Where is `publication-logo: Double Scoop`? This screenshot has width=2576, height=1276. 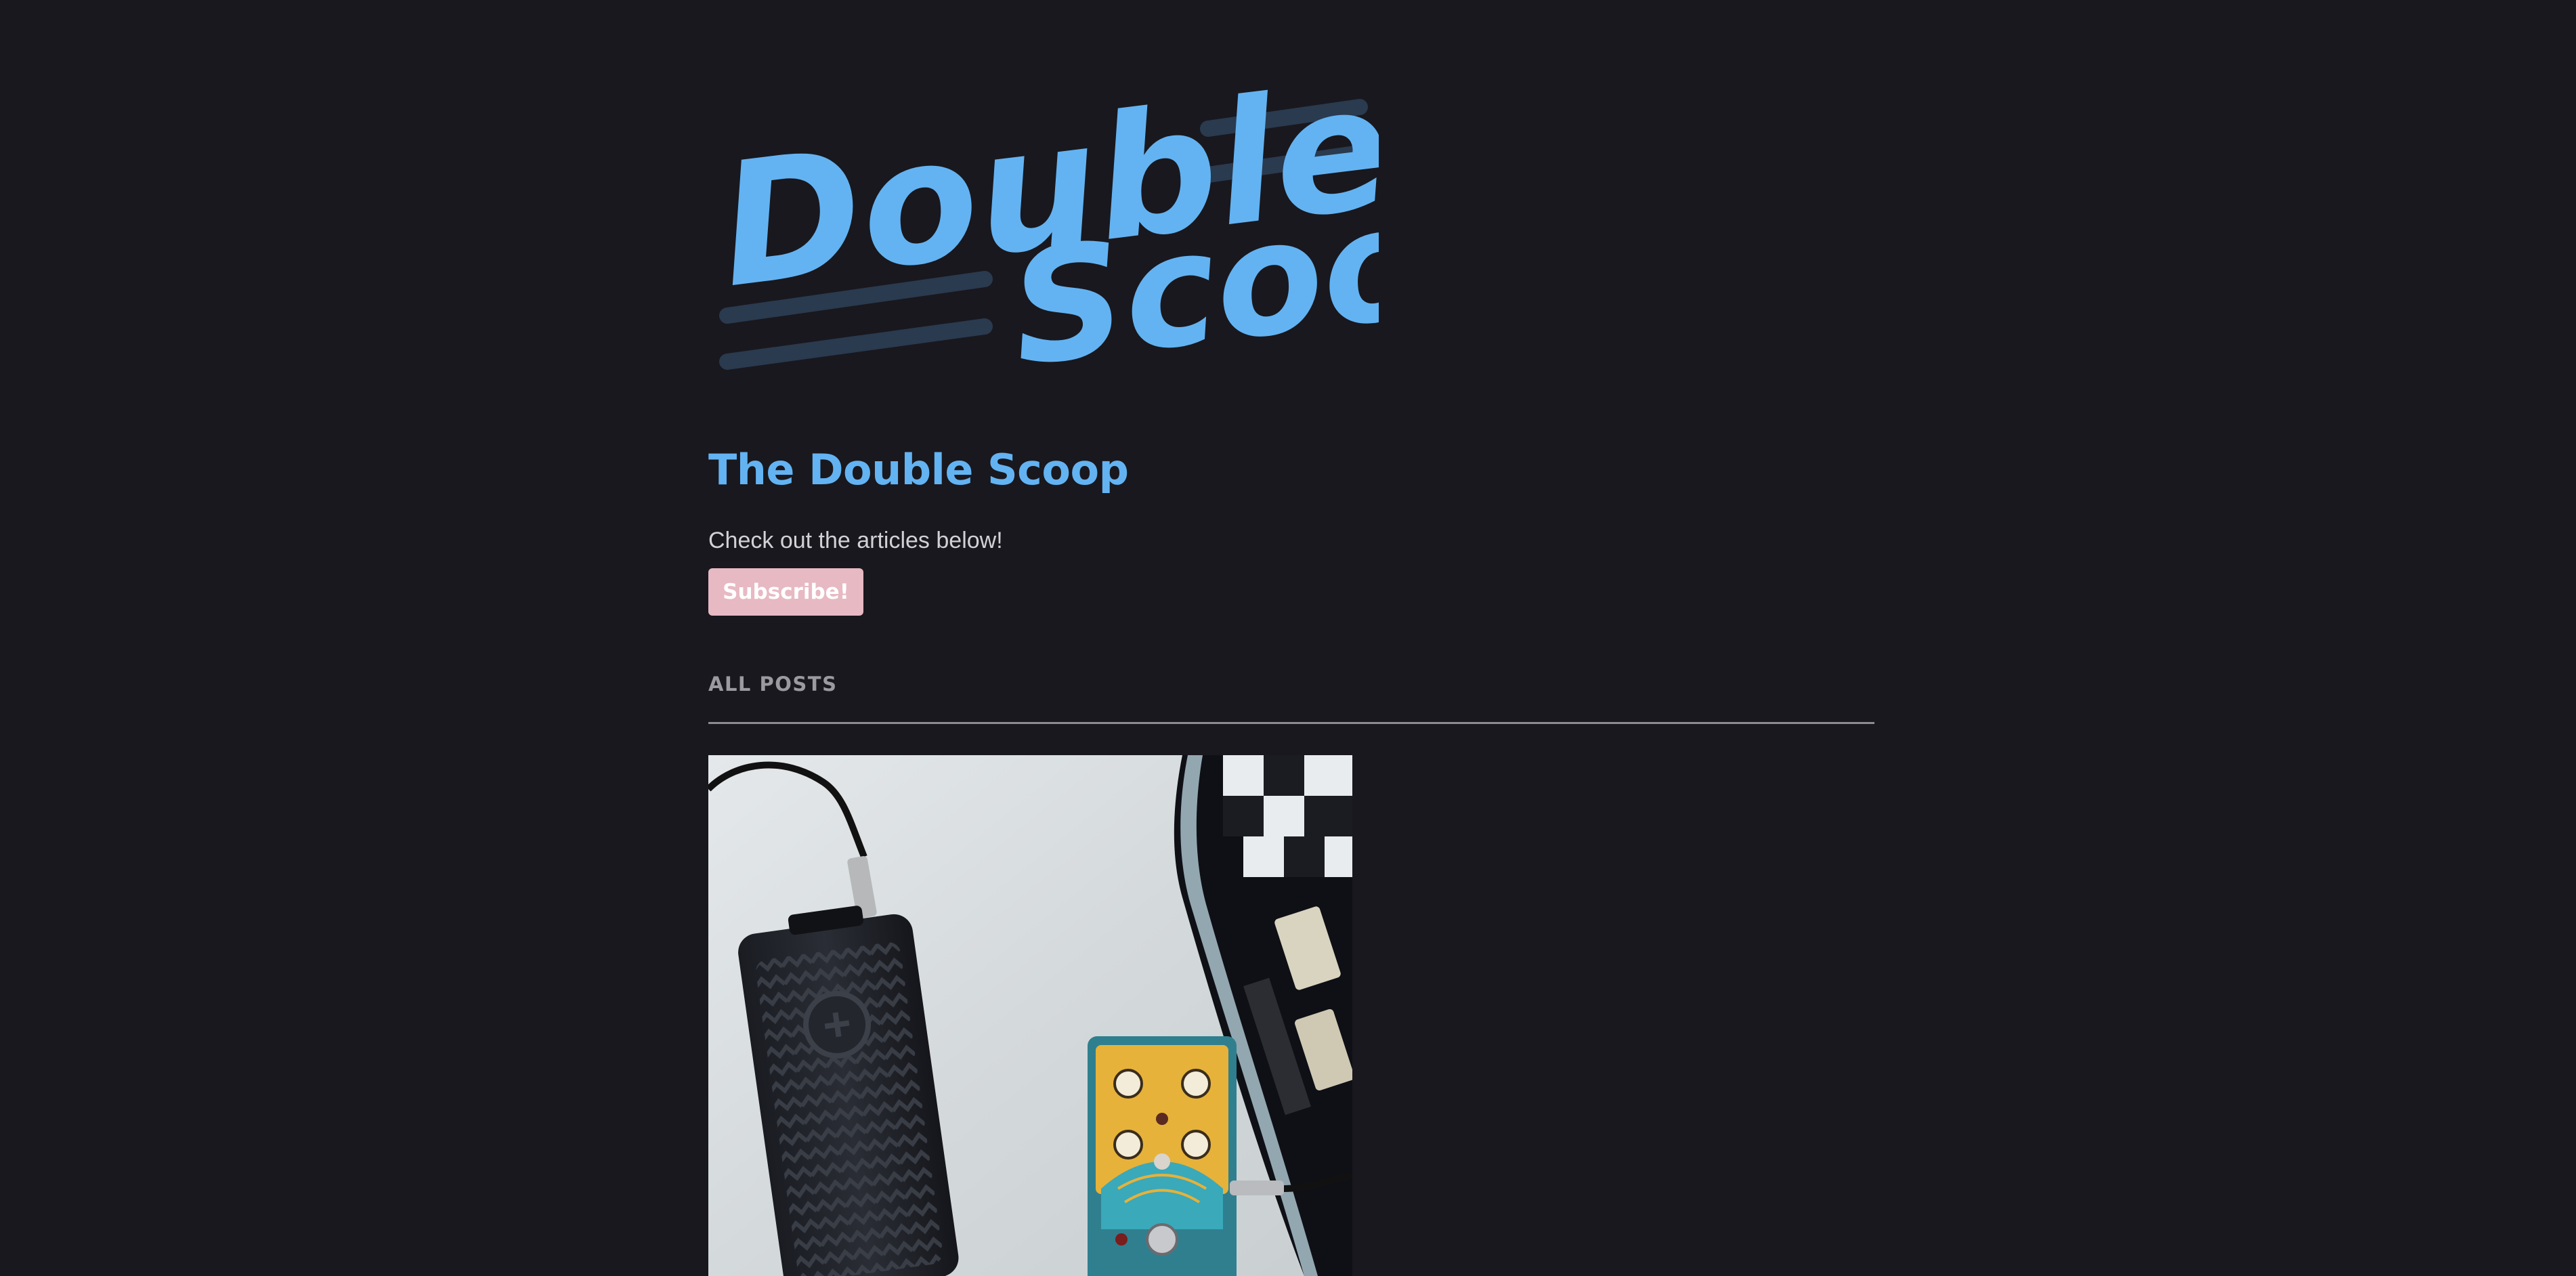
publication-logo: Double Scoop is located at coordinates (1043, 215).